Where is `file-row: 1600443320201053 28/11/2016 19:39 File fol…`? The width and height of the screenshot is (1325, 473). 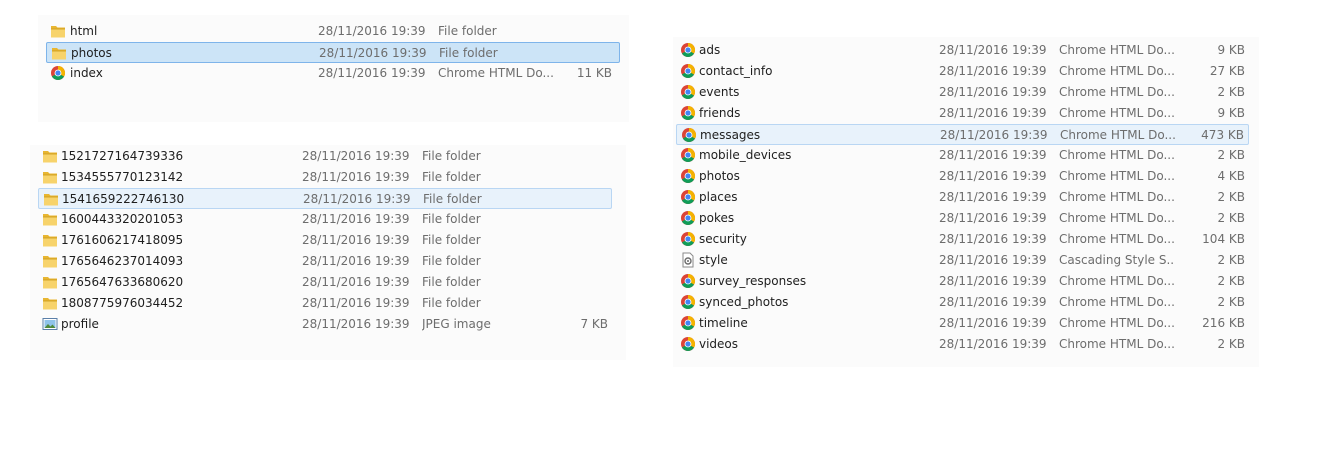
file-row: 1600443320201053 28/11/2016 19:39 File fol… is located at coordinates (325, 219).